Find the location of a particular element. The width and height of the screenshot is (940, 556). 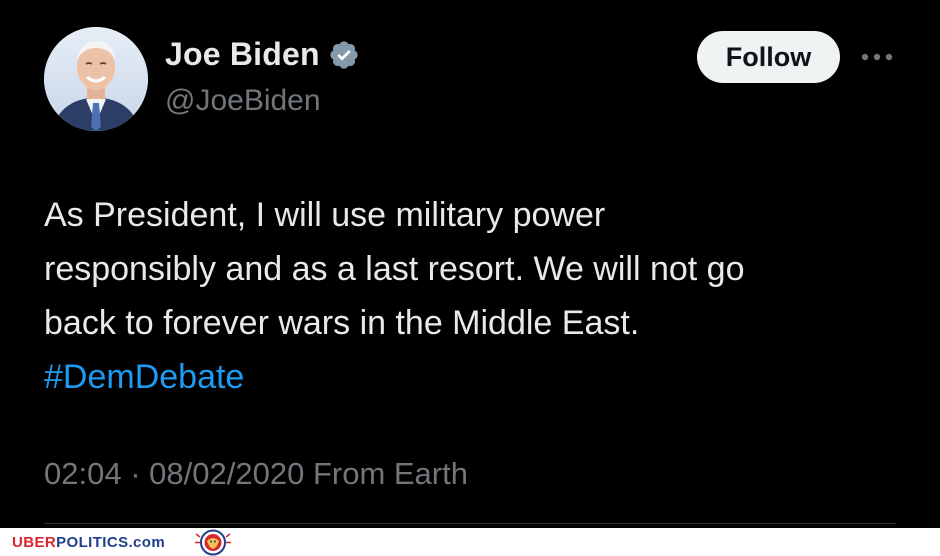

tweet-time: 02:04 is located at coordinates (83, 473).